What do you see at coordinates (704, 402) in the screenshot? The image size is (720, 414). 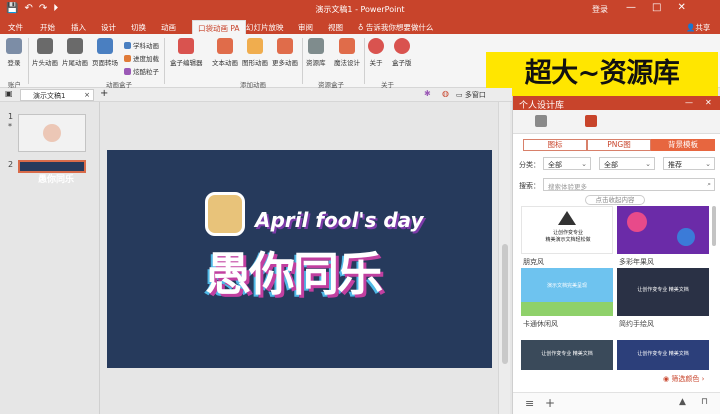 I see `pin-icon: ⊓` at bounding box center [704, 402].